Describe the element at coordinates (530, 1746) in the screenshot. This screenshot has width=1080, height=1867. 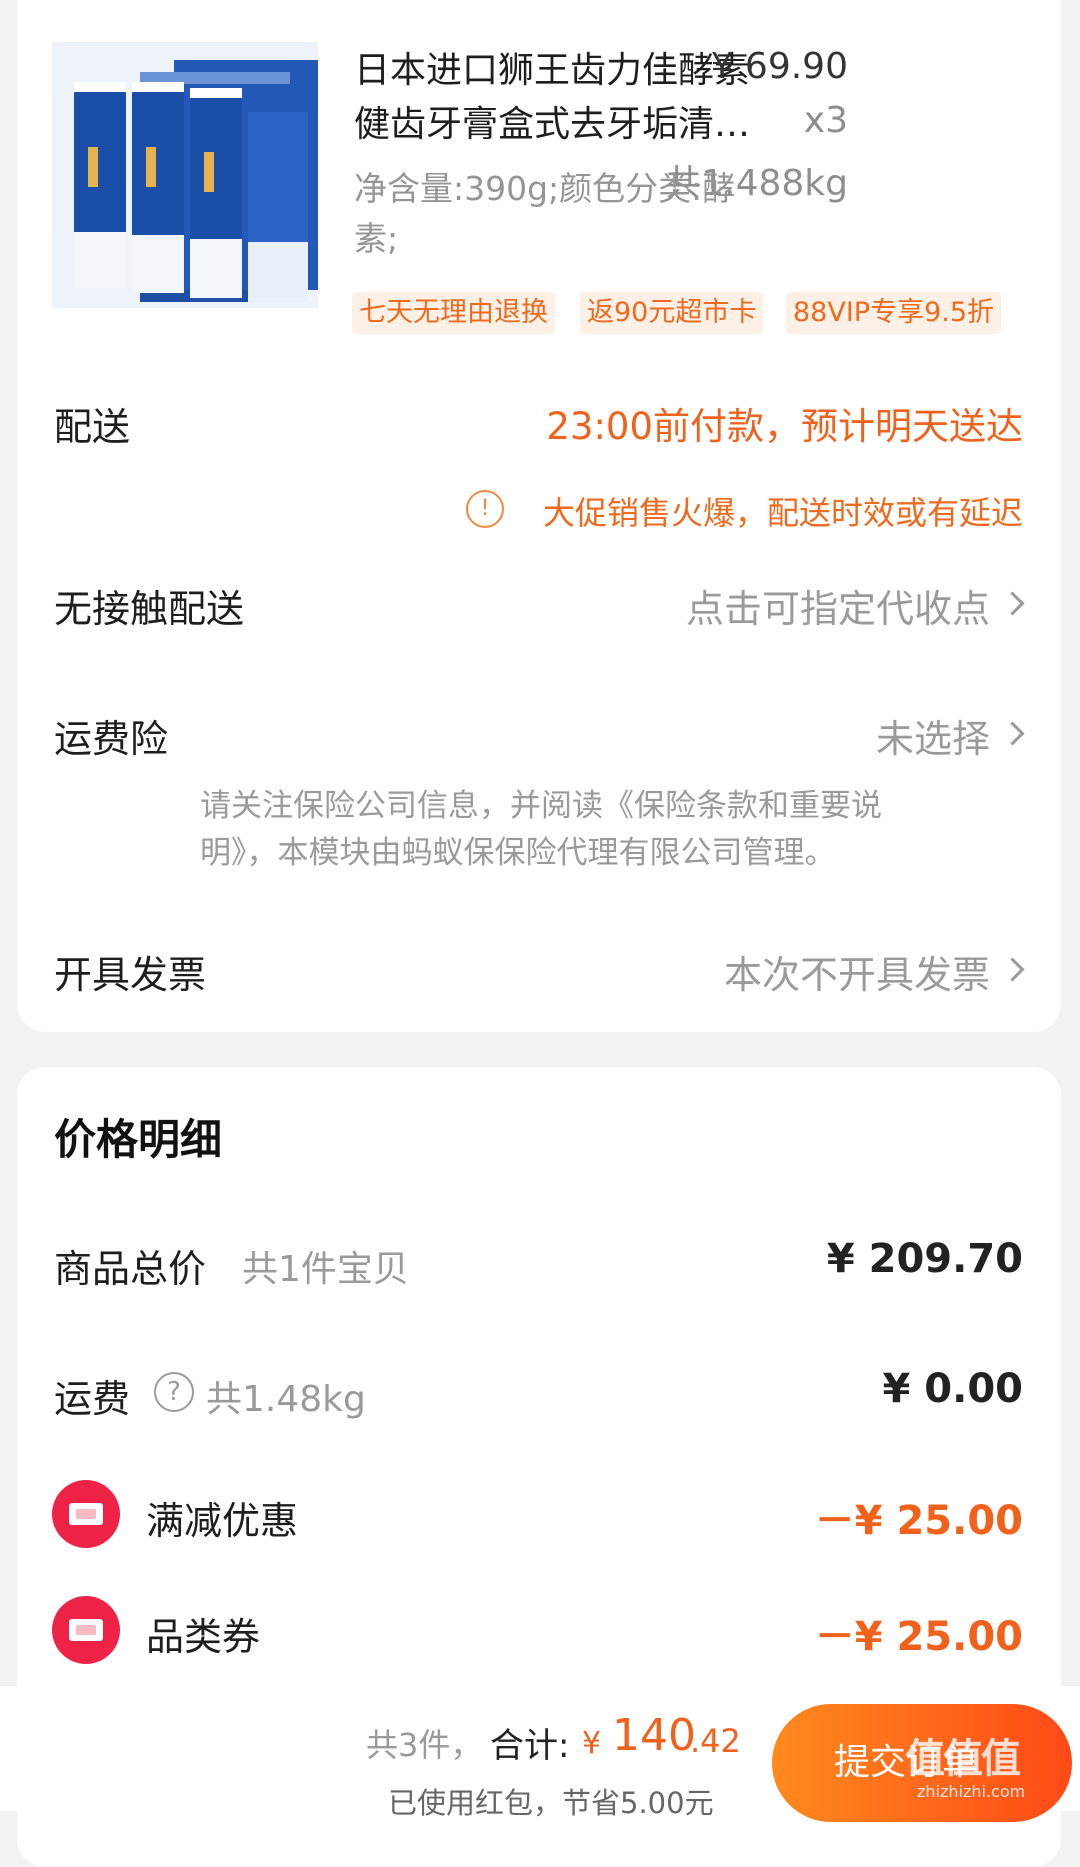
I see `total-label: 合计:` at that location.